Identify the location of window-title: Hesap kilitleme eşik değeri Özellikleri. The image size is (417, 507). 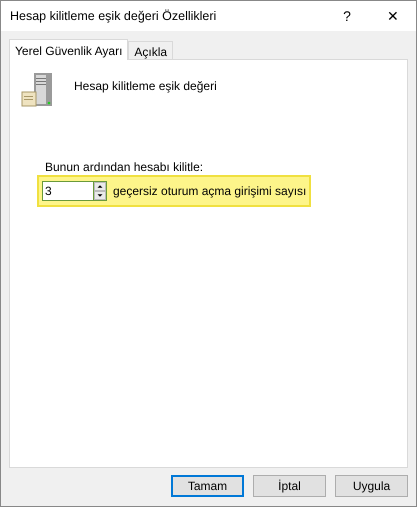
(114, 16).